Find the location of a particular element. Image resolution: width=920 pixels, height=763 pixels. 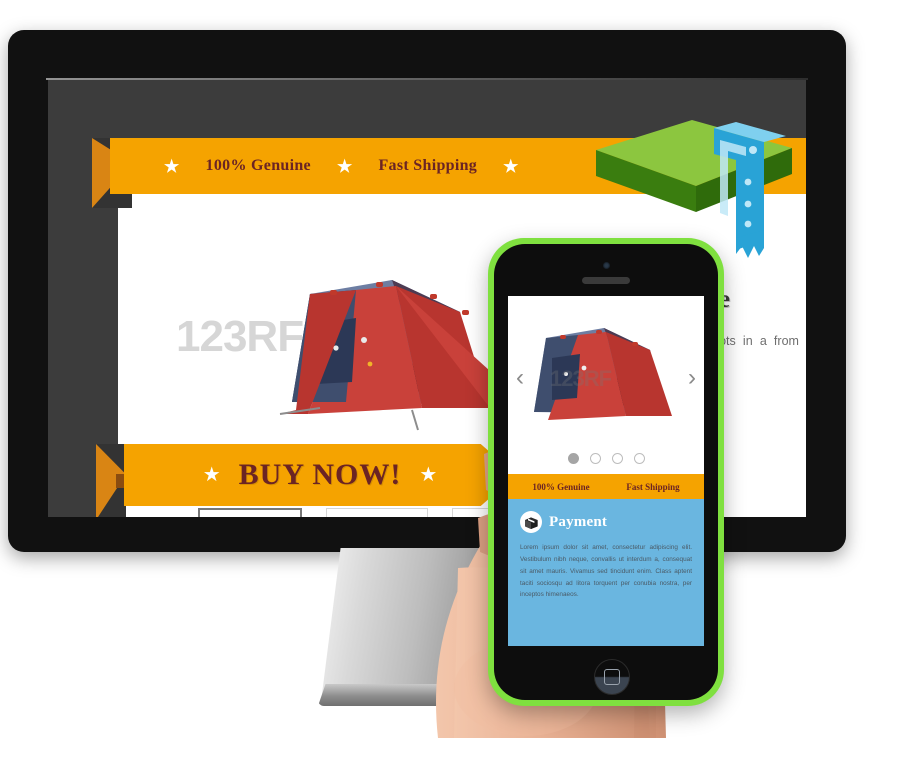

promo-shipping-label: Fast Shipping is located at coordinates (428, 165).